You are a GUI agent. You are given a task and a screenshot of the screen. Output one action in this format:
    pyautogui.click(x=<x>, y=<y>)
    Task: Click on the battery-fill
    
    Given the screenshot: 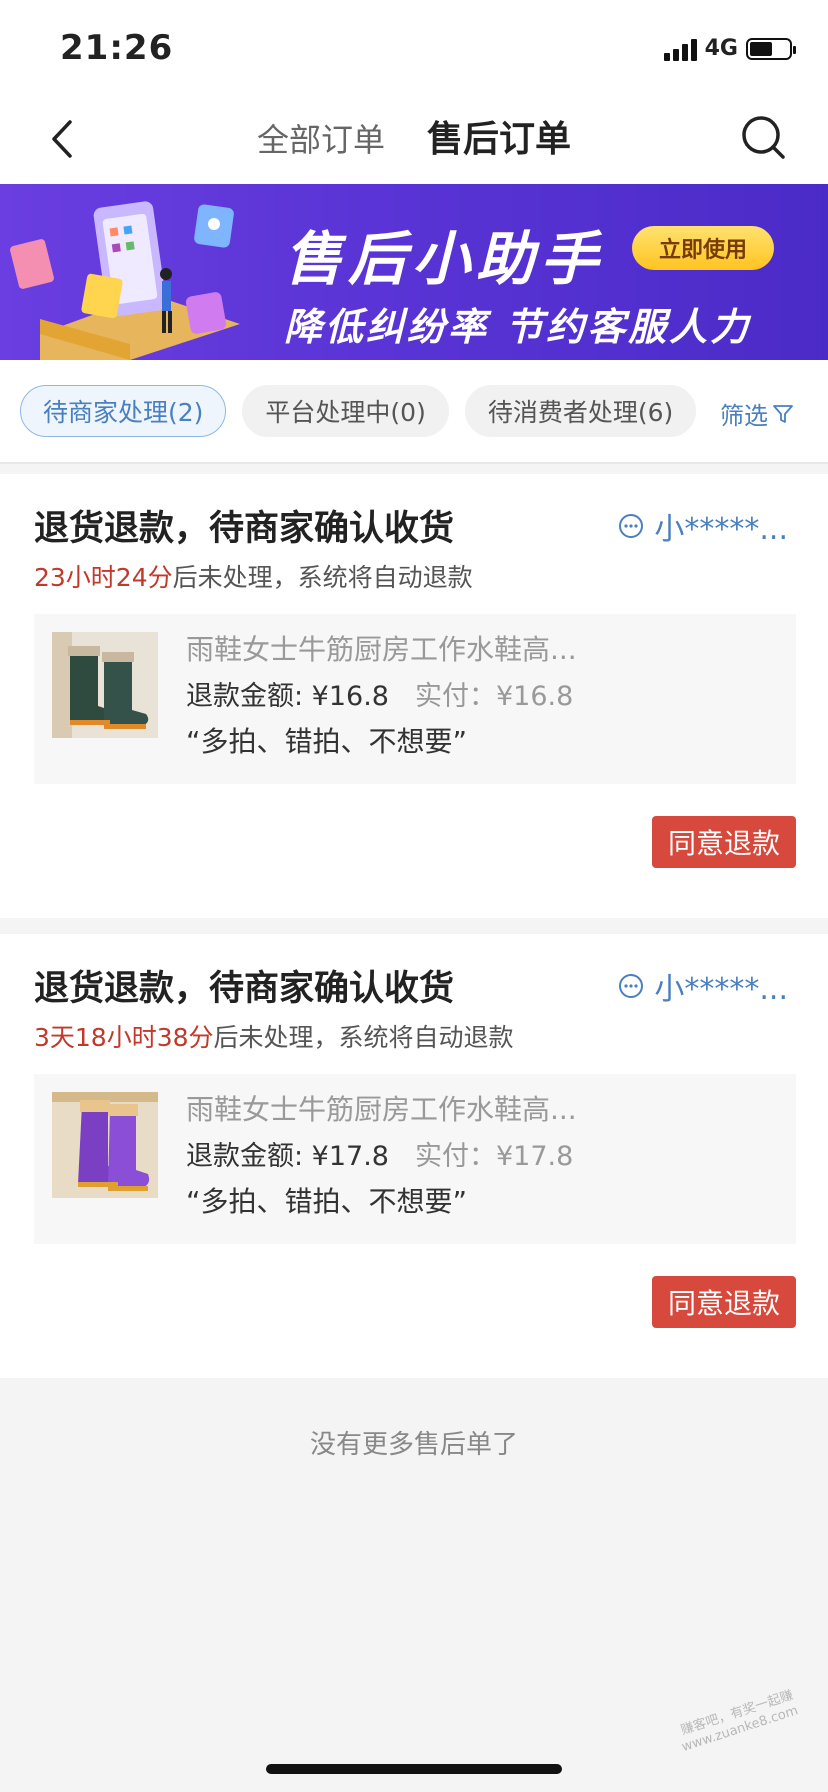 What is the action you would take?
    pyautogui.click(x=761, y=48)
    